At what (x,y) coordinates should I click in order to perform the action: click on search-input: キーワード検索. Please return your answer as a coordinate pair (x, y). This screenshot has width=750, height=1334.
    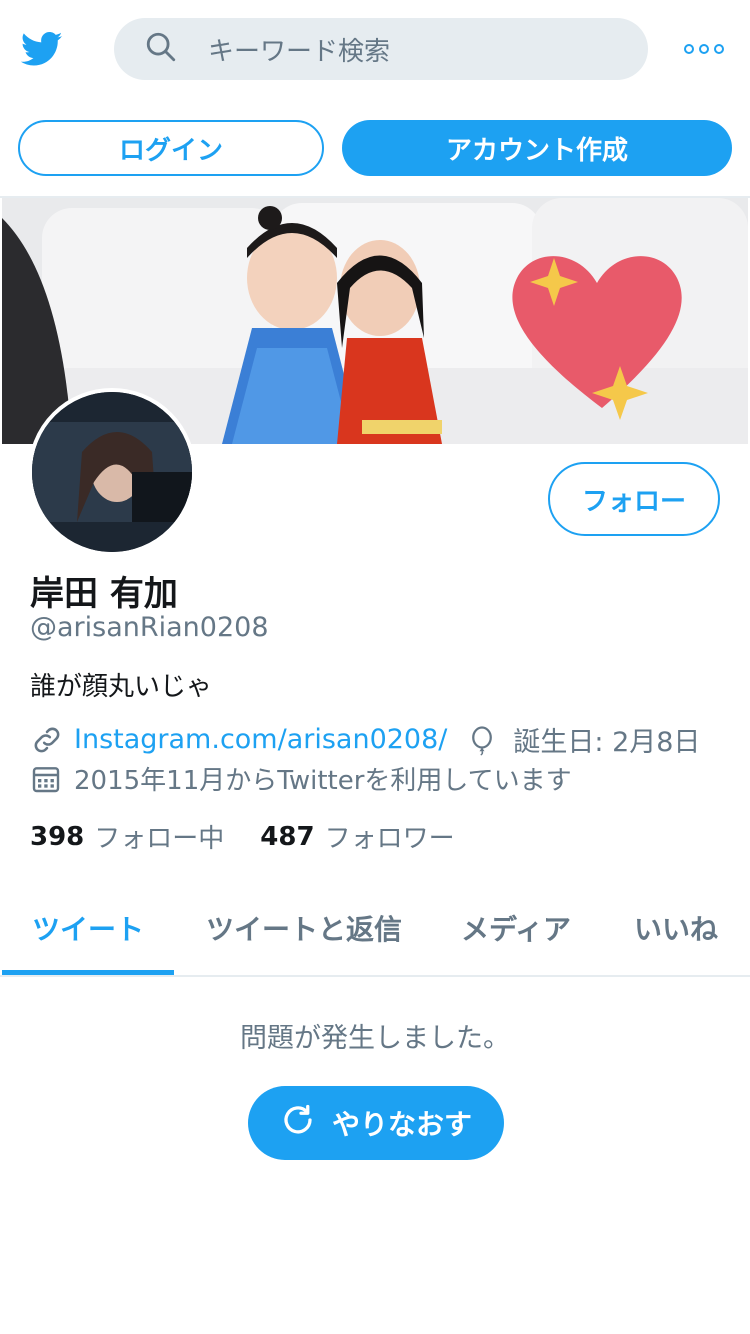
    Looking at the image, I should click on (381, 49).